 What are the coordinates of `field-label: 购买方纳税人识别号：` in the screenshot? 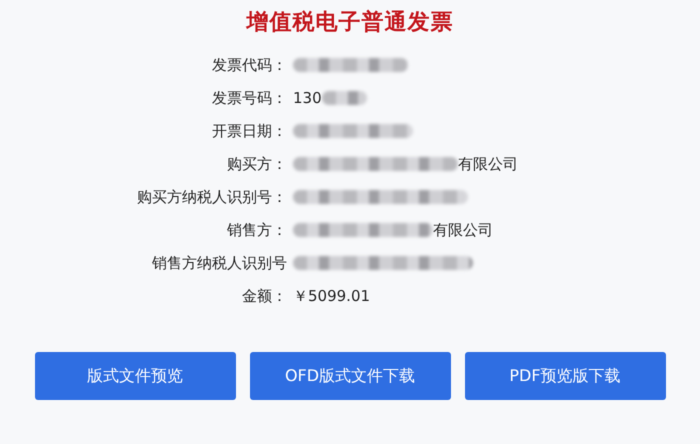 It's located at (212, 197).